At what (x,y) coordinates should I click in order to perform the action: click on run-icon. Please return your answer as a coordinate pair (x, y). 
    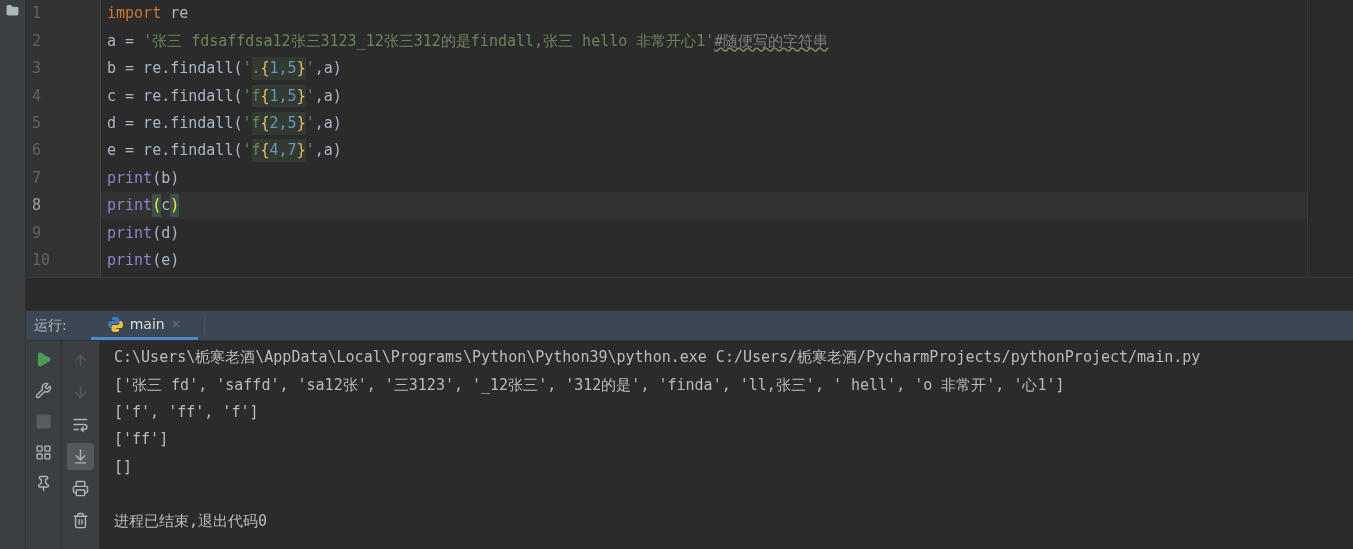
    Looking at the image, I should click on (43, 359).